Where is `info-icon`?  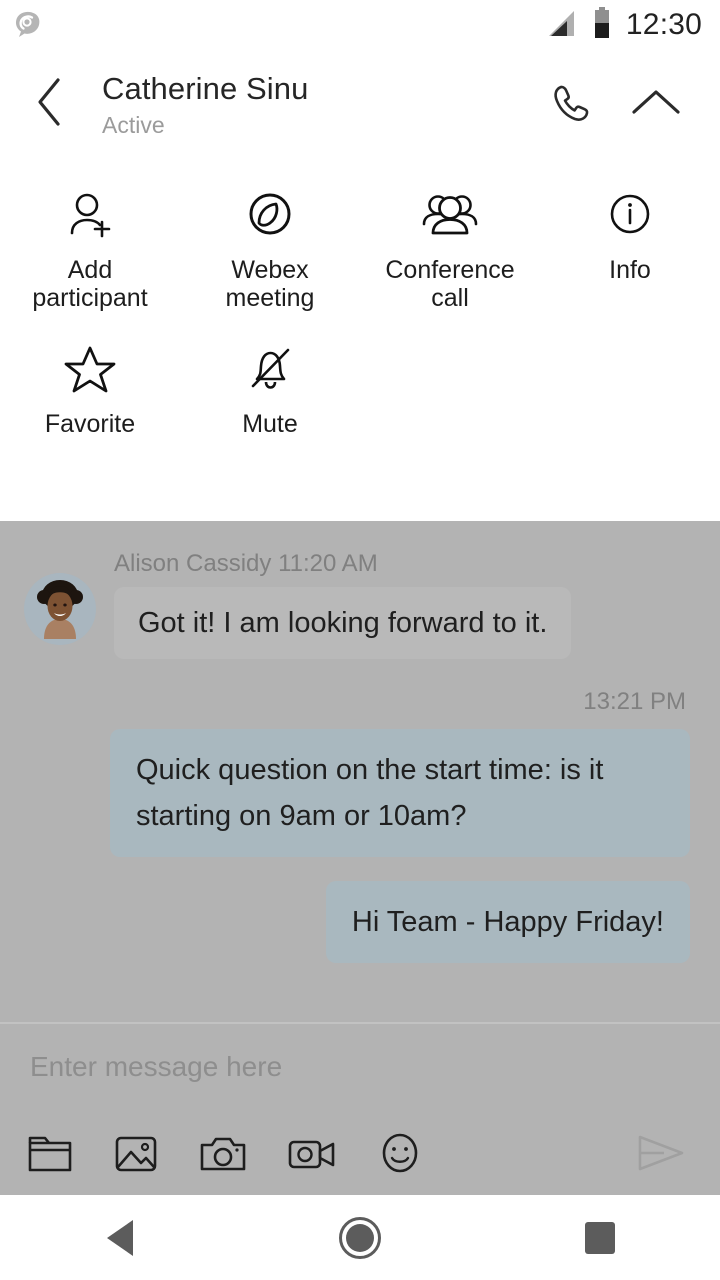
info-icon is located at coordinates (630, 216).